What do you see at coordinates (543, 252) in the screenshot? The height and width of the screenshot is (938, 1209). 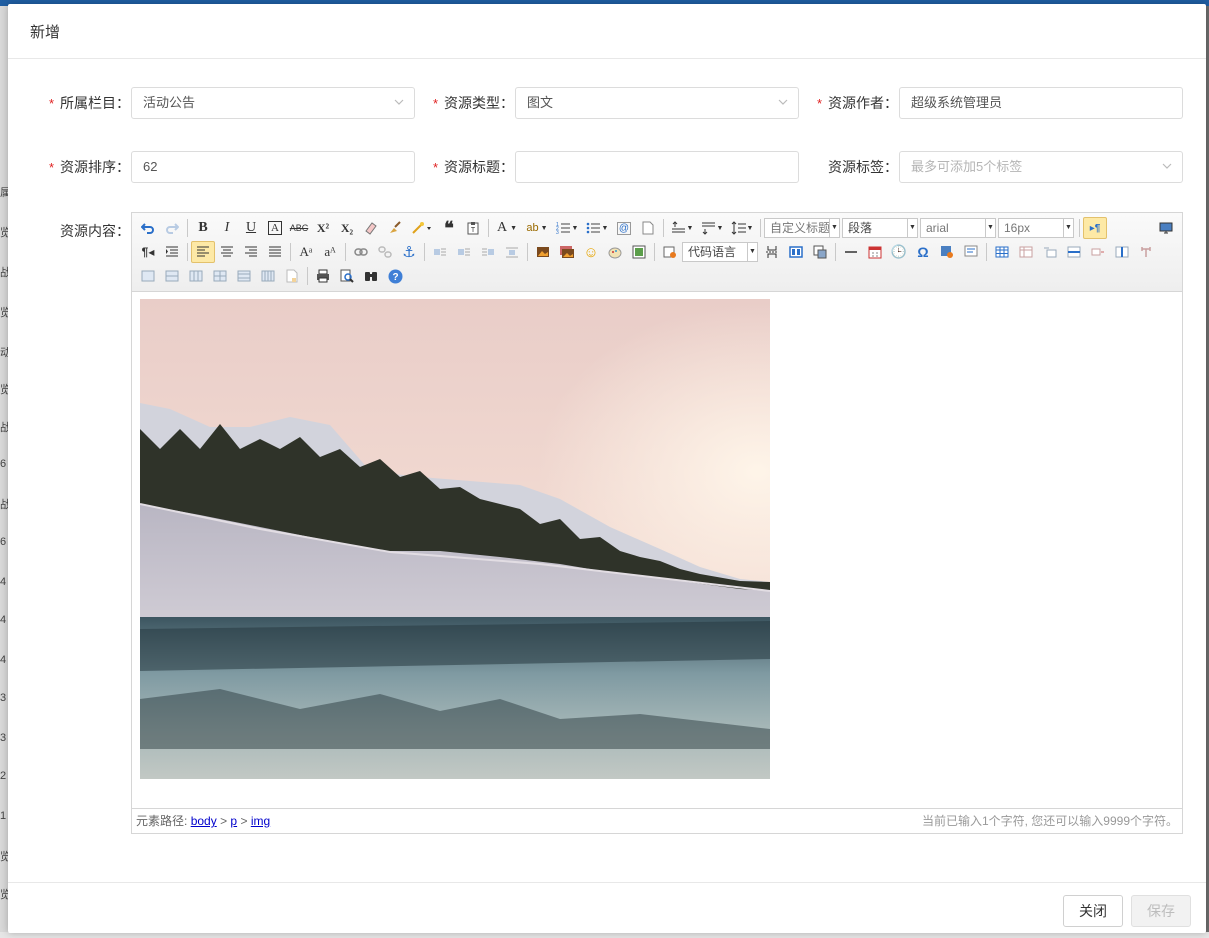 I see `insert-image-icon` at bounding box center [543, 252].